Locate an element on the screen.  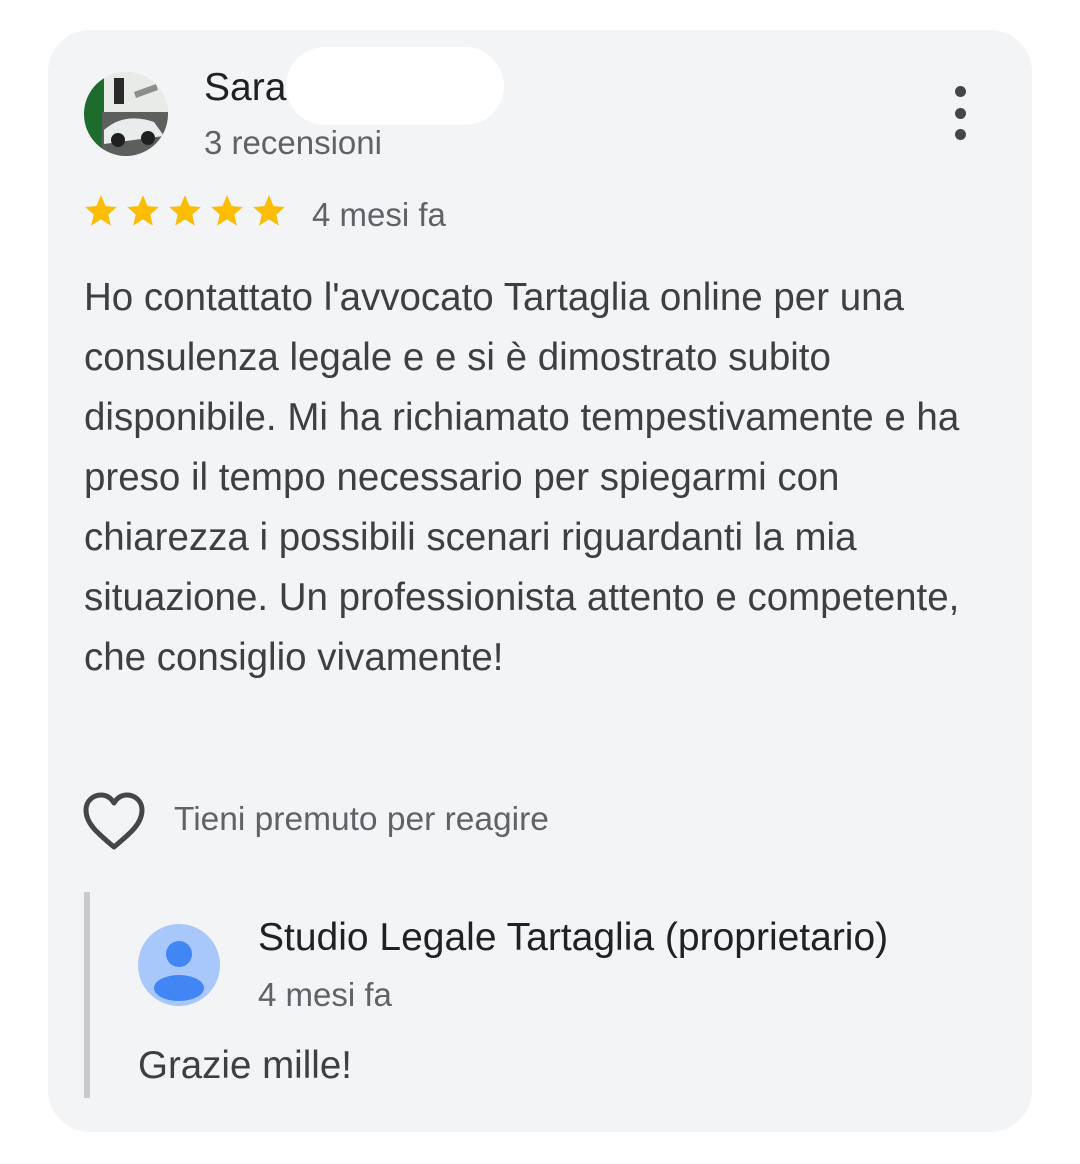
reviewer-name: Sara is located at coordinates (245, 88).